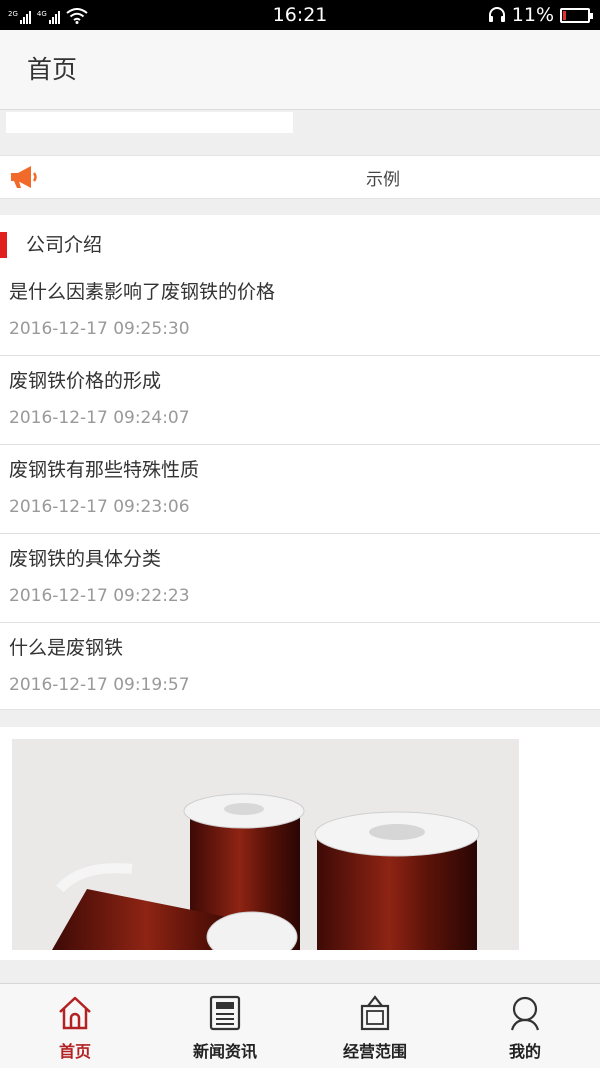 Image resolution: width=600 pixels, height=1068 pixels. What do you see at coordinates (300, 311) in the screenshot?
I see `news-item: 是什么因素影响了废钢铁的价格 2016-12-17 09:25:30` at bounding box center [300, 311].